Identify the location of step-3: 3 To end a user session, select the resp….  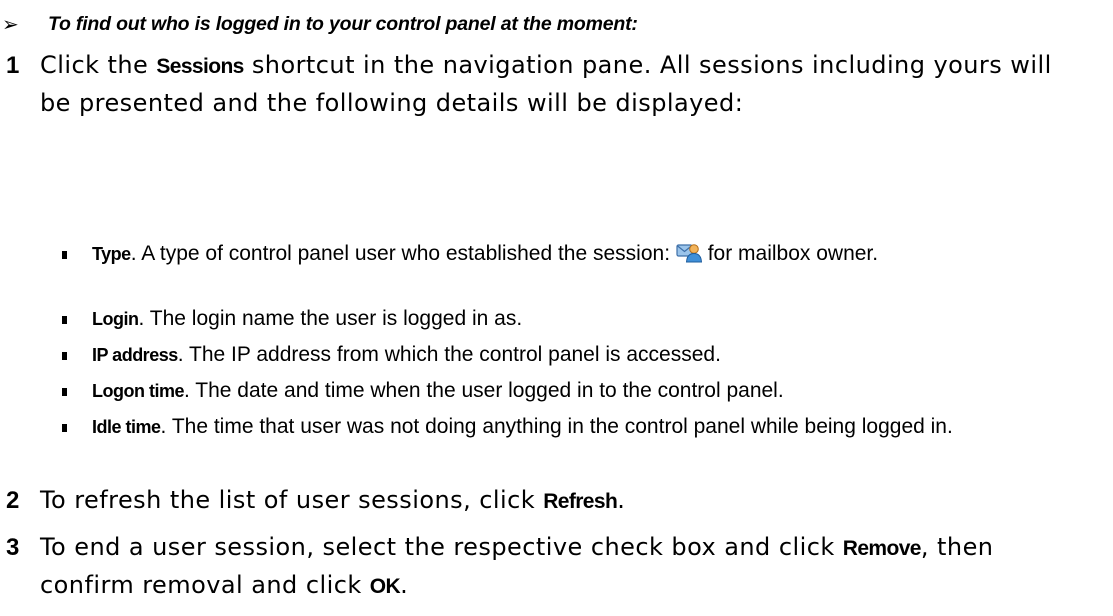
(540, 567).